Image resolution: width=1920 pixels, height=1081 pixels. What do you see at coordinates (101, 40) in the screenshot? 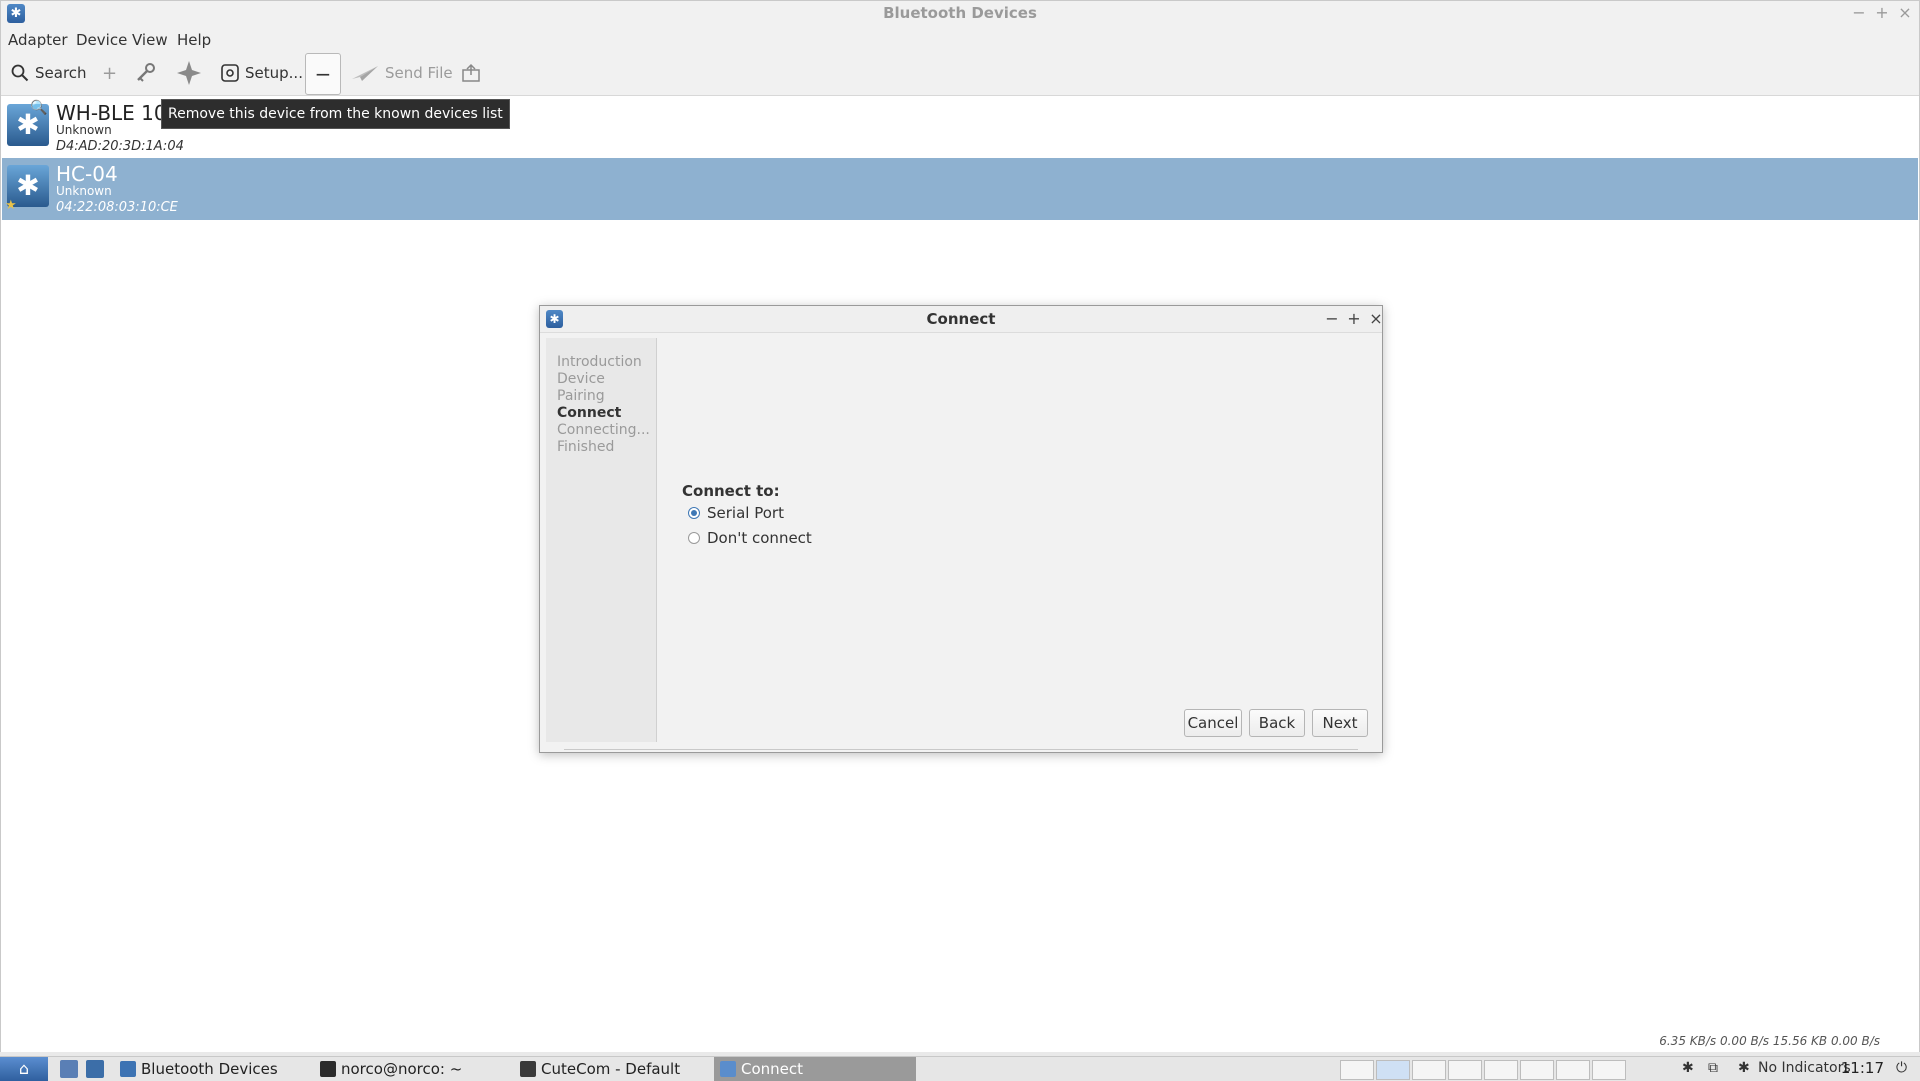
I see `menu-device: Device` at bounding box center [101, 40].